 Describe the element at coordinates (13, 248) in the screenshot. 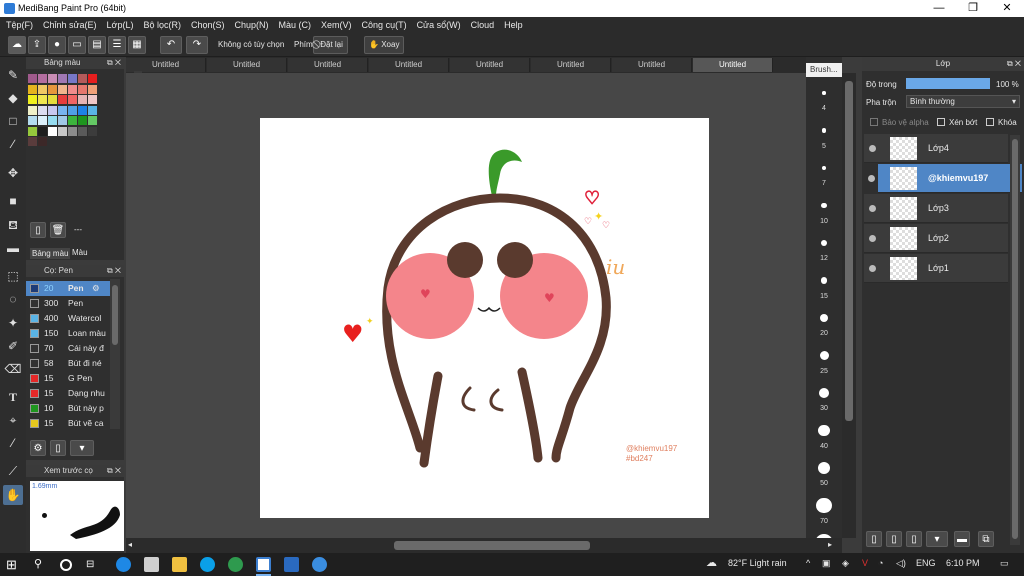

I see `gradient-tool-icon: ▬` at that location.